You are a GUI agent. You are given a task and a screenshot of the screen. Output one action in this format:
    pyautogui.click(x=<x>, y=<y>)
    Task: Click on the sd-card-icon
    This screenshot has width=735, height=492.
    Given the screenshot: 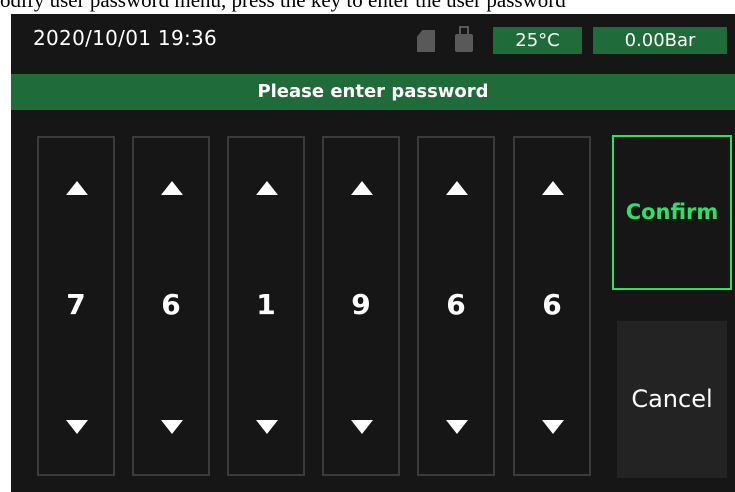 What is the action you would take?
    pyautogui.click(x=426, y=41)
    